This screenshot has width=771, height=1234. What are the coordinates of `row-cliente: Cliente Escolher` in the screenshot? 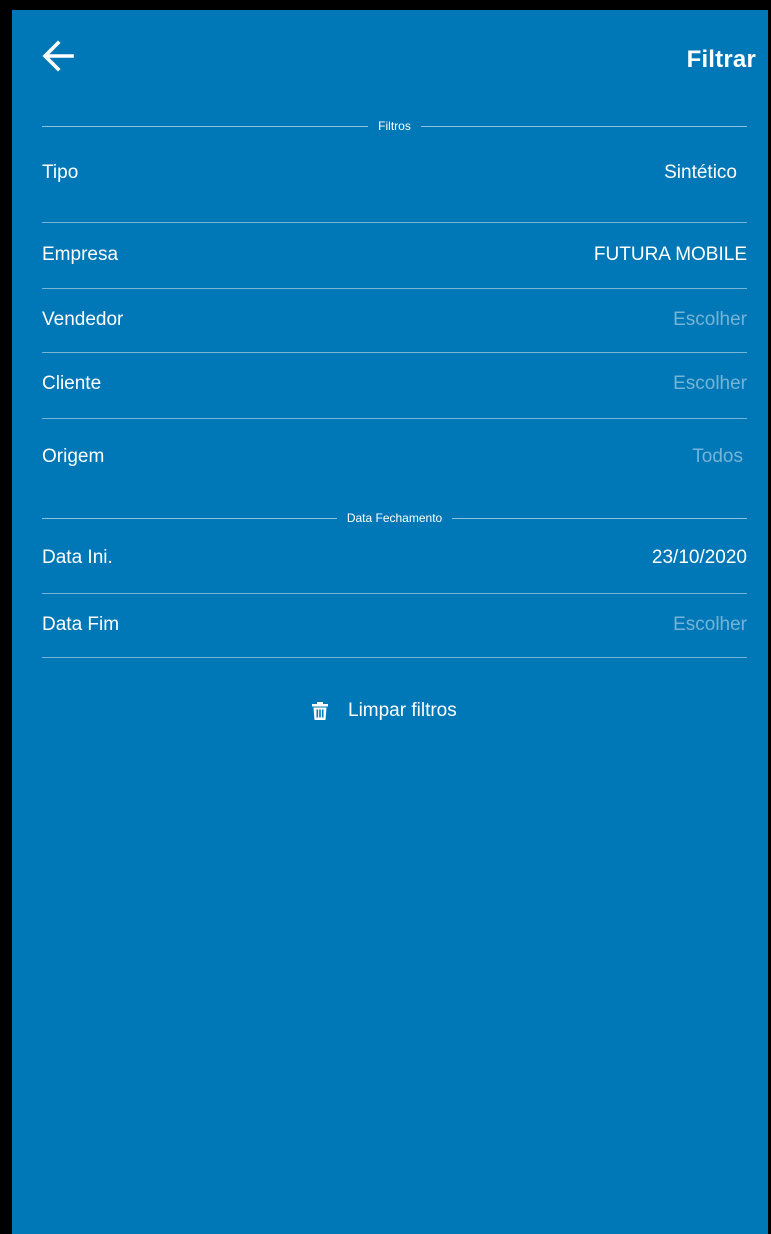 It's located at (394, 384).